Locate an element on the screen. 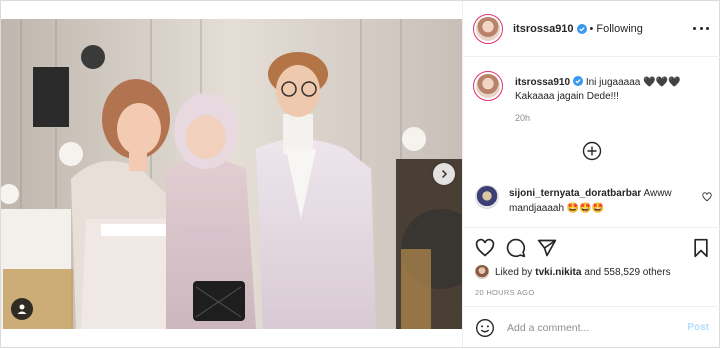 Image resolution: width=720 pixels, height=349 pixels. comment-icon is located at coordinates (516, 248).